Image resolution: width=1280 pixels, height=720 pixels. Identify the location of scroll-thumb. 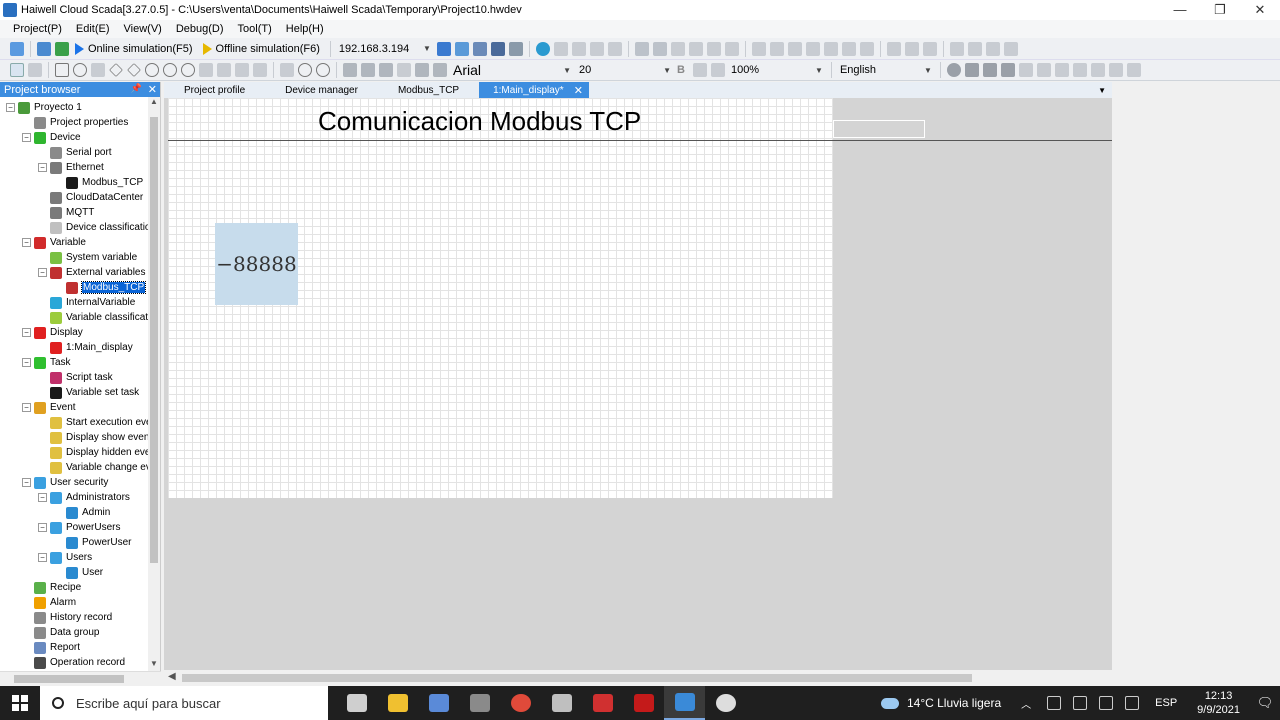
(577, 678).